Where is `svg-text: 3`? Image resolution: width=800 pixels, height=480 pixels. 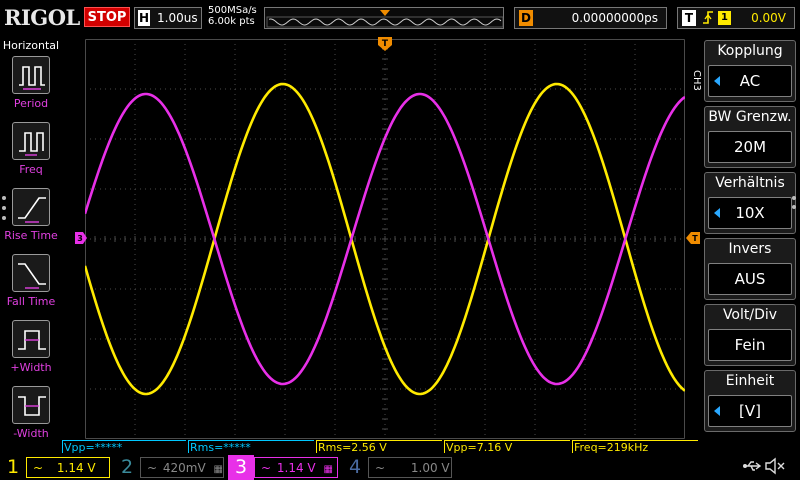
svg-text: 3 is located at coordinates (80, 238).